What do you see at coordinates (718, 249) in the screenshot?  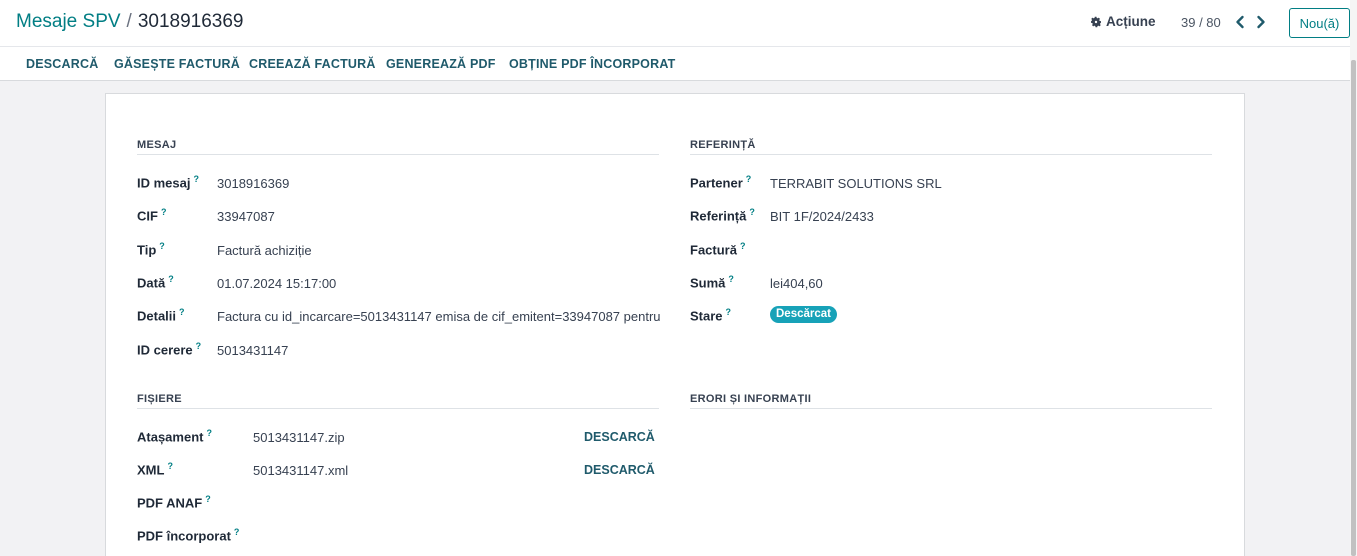 I see `field-label-factura: Factură?` at bounding box center [718, 249].